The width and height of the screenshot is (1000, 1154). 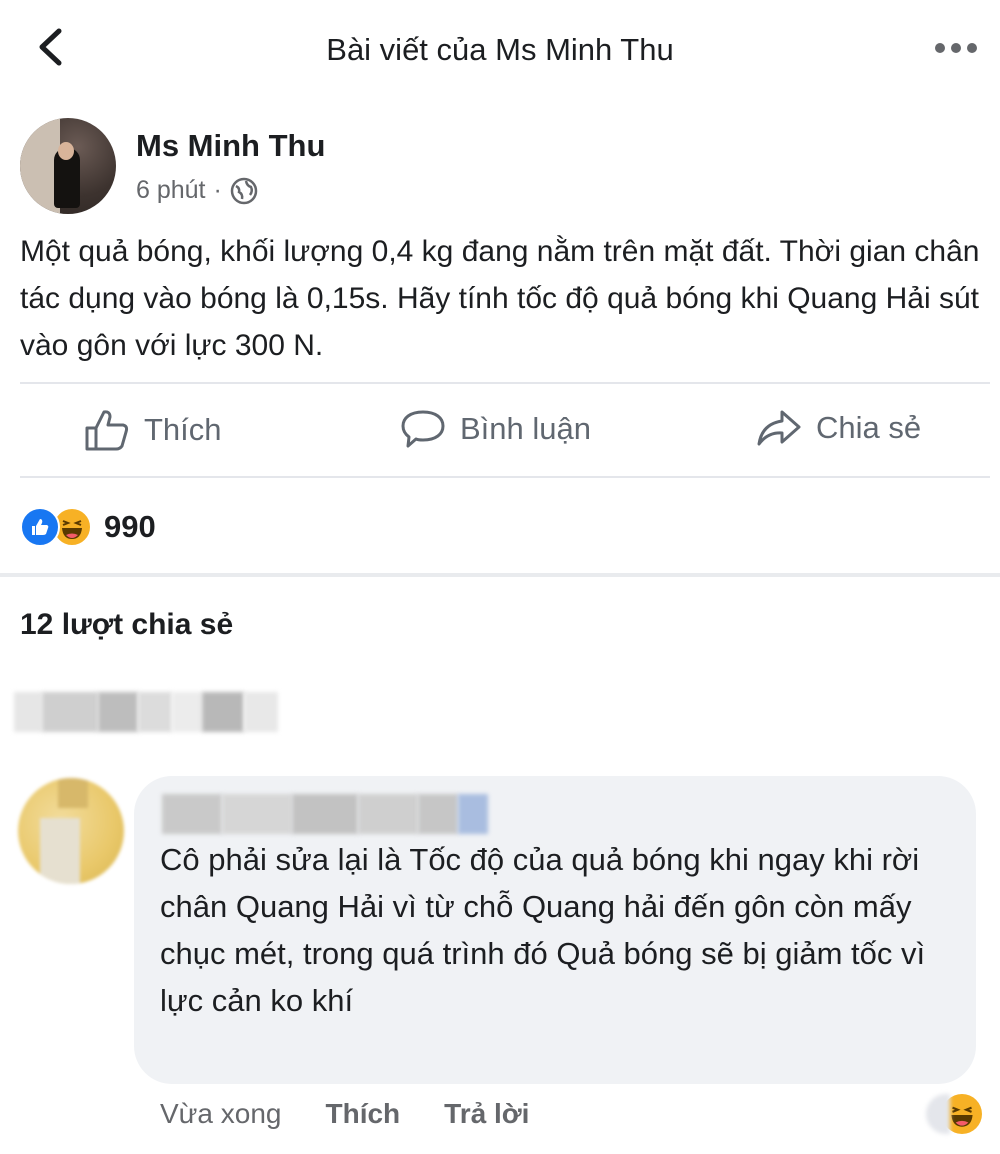 What do you see at coordinates (71, 831) in the screenshot?
I see `commenter-avatar` at bounding box center [71, 831].